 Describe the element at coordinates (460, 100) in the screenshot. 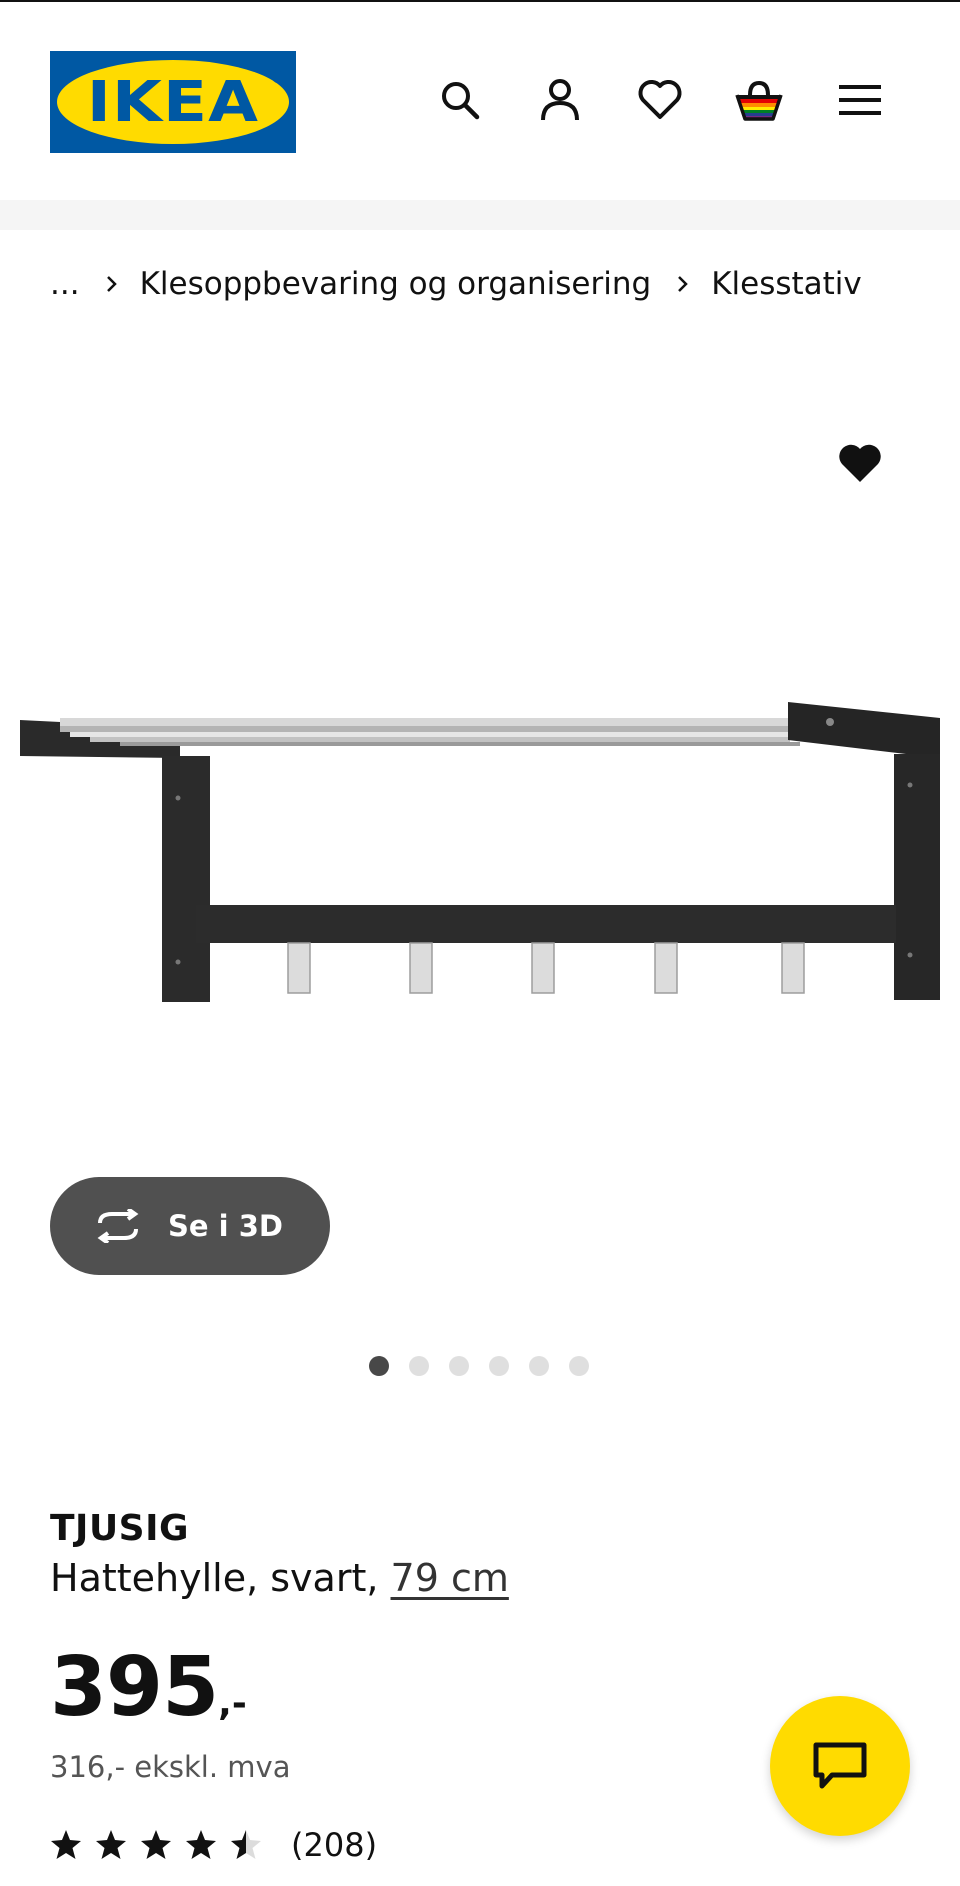

I see `search-icon` at that location.